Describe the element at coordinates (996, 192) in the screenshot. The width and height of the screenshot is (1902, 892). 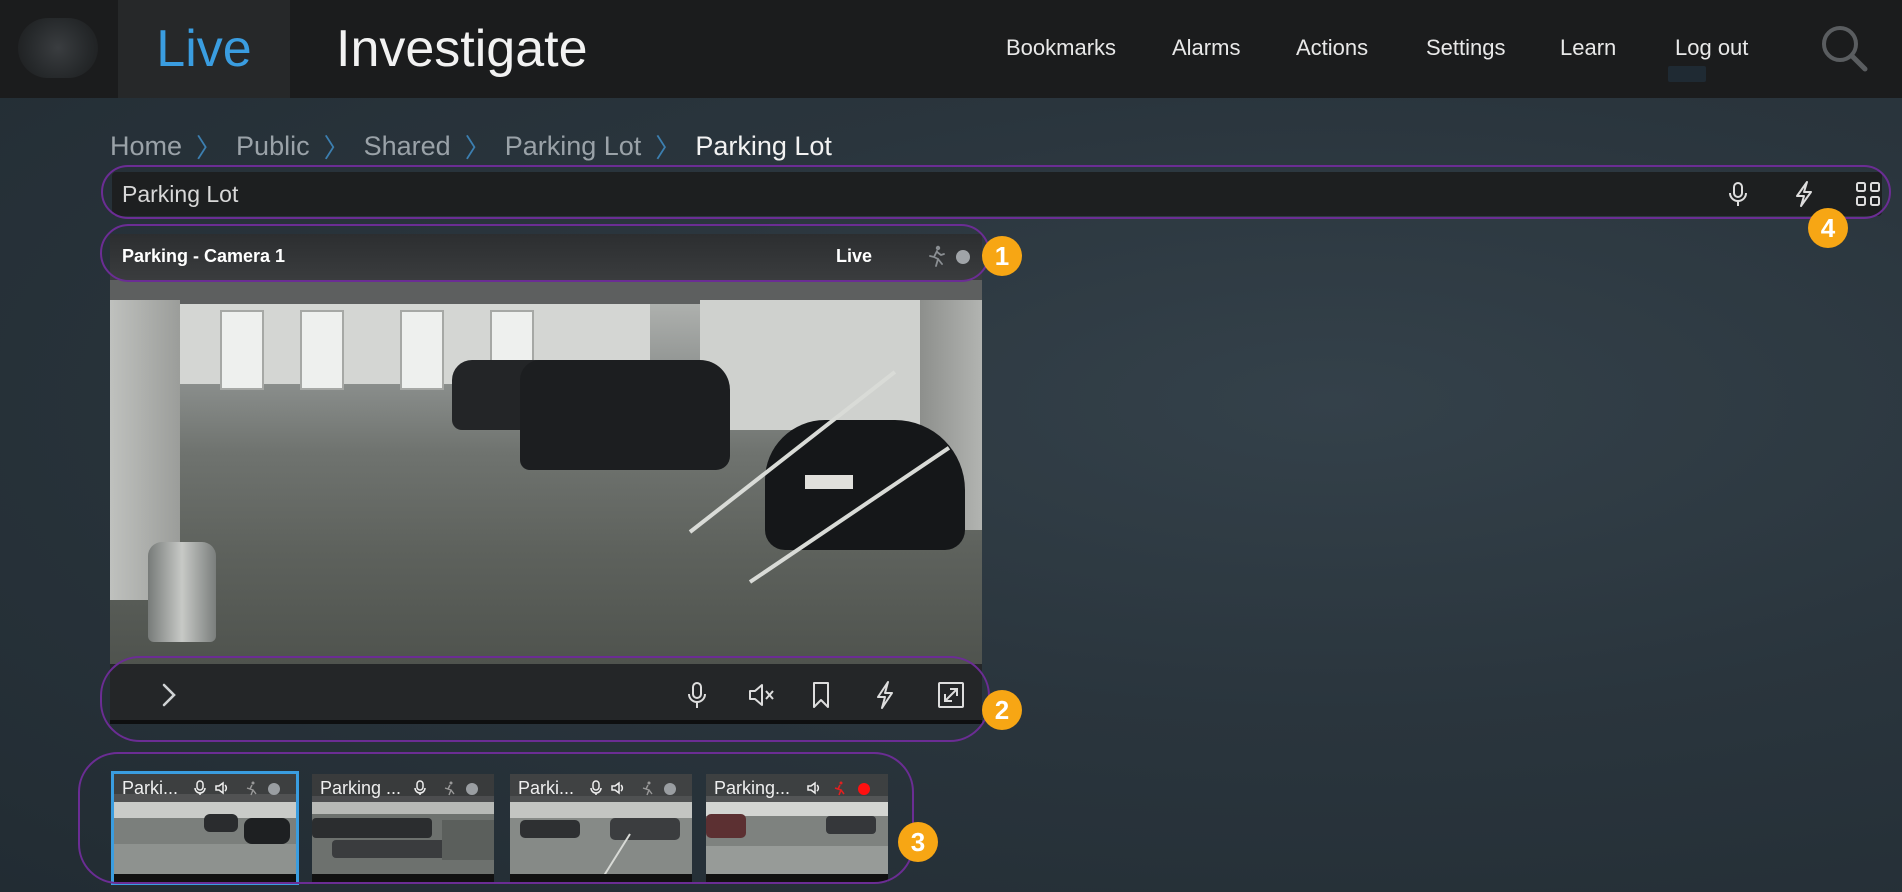
I see `callout-outline-view-bar` at that location.